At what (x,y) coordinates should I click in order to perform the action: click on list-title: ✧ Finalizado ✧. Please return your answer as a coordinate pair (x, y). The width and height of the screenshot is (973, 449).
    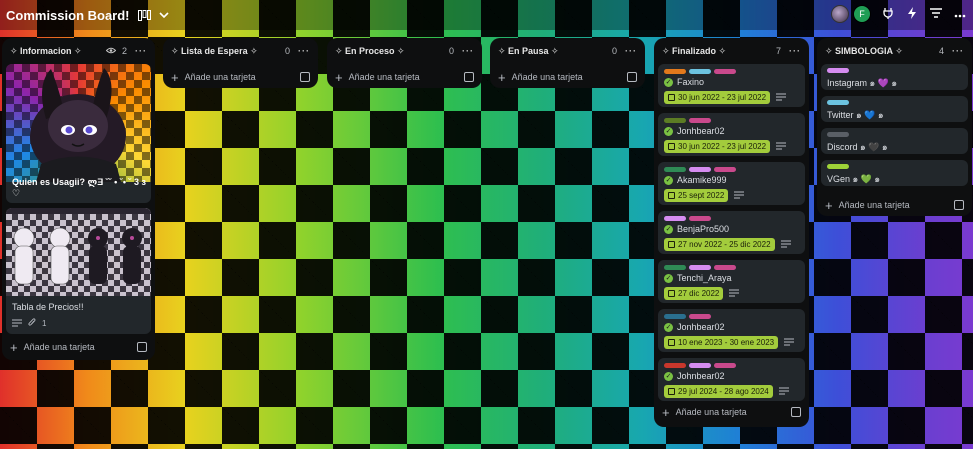
    Looking at the image, I should click on (716, 51).